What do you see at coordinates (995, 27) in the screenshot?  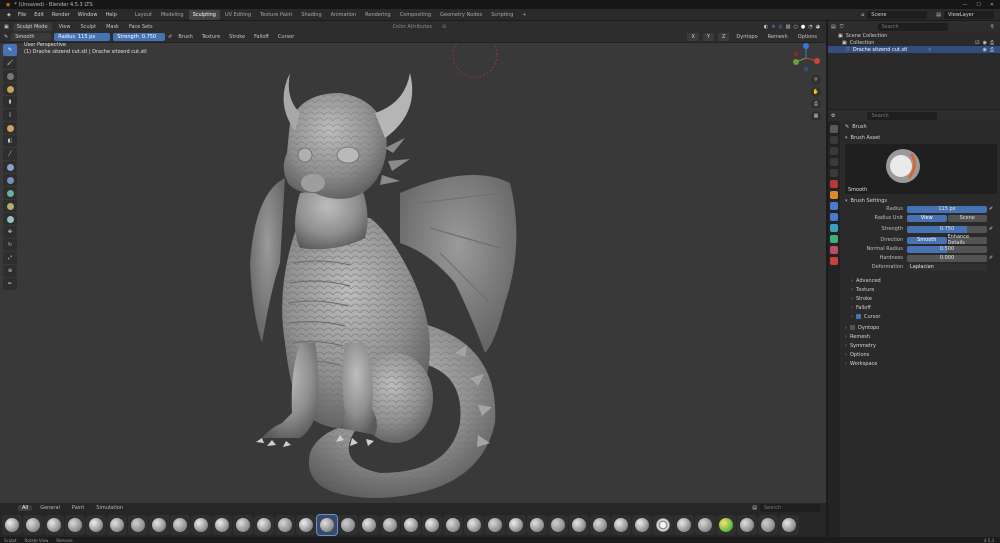 I see `outliner-filter-icon: ⚲` at bounding box center [995, 27].